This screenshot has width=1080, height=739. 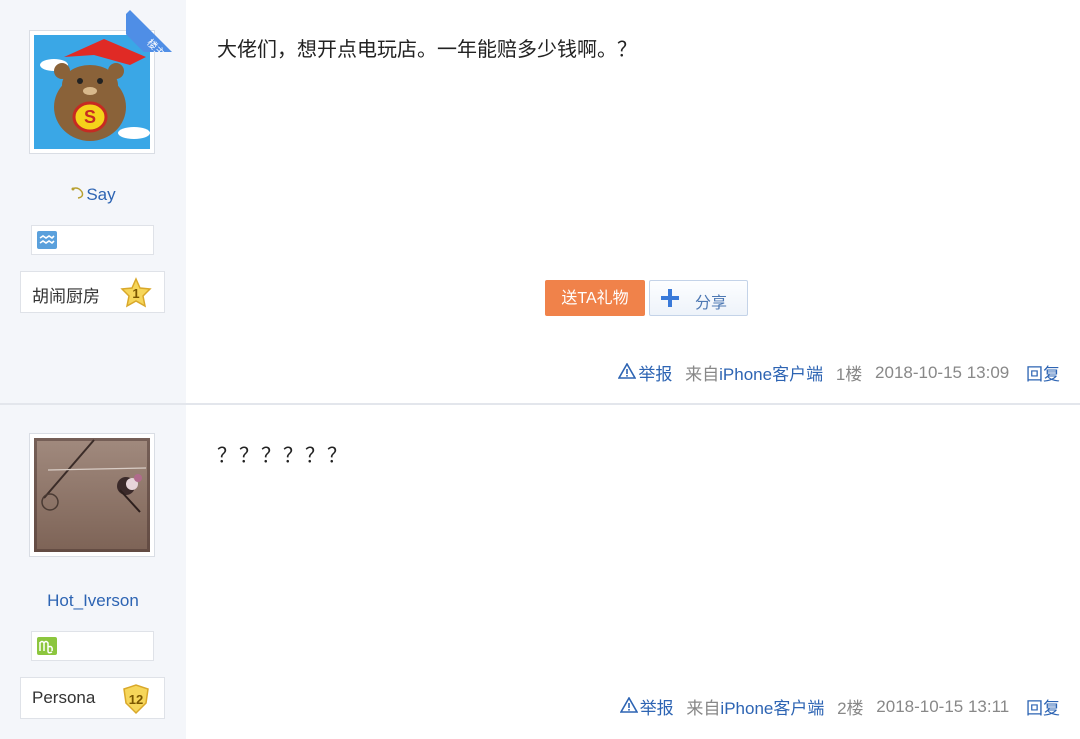 I want to click on badge-level: 1, so click(x=136, y=293).